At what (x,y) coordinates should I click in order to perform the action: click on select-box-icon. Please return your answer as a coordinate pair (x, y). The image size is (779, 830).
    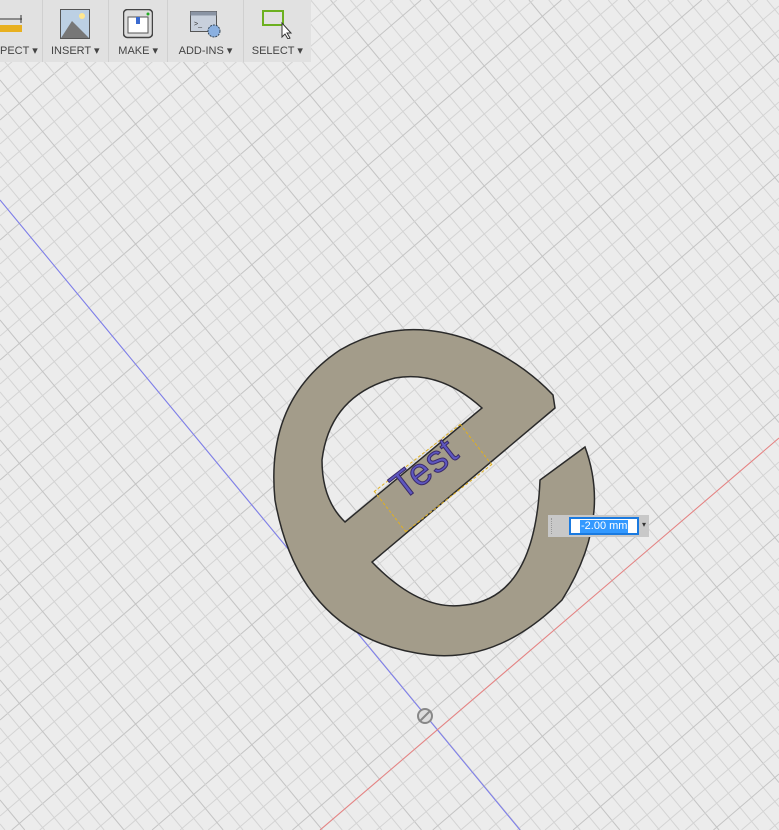
    Looking at the image, I should click on (277, 24).